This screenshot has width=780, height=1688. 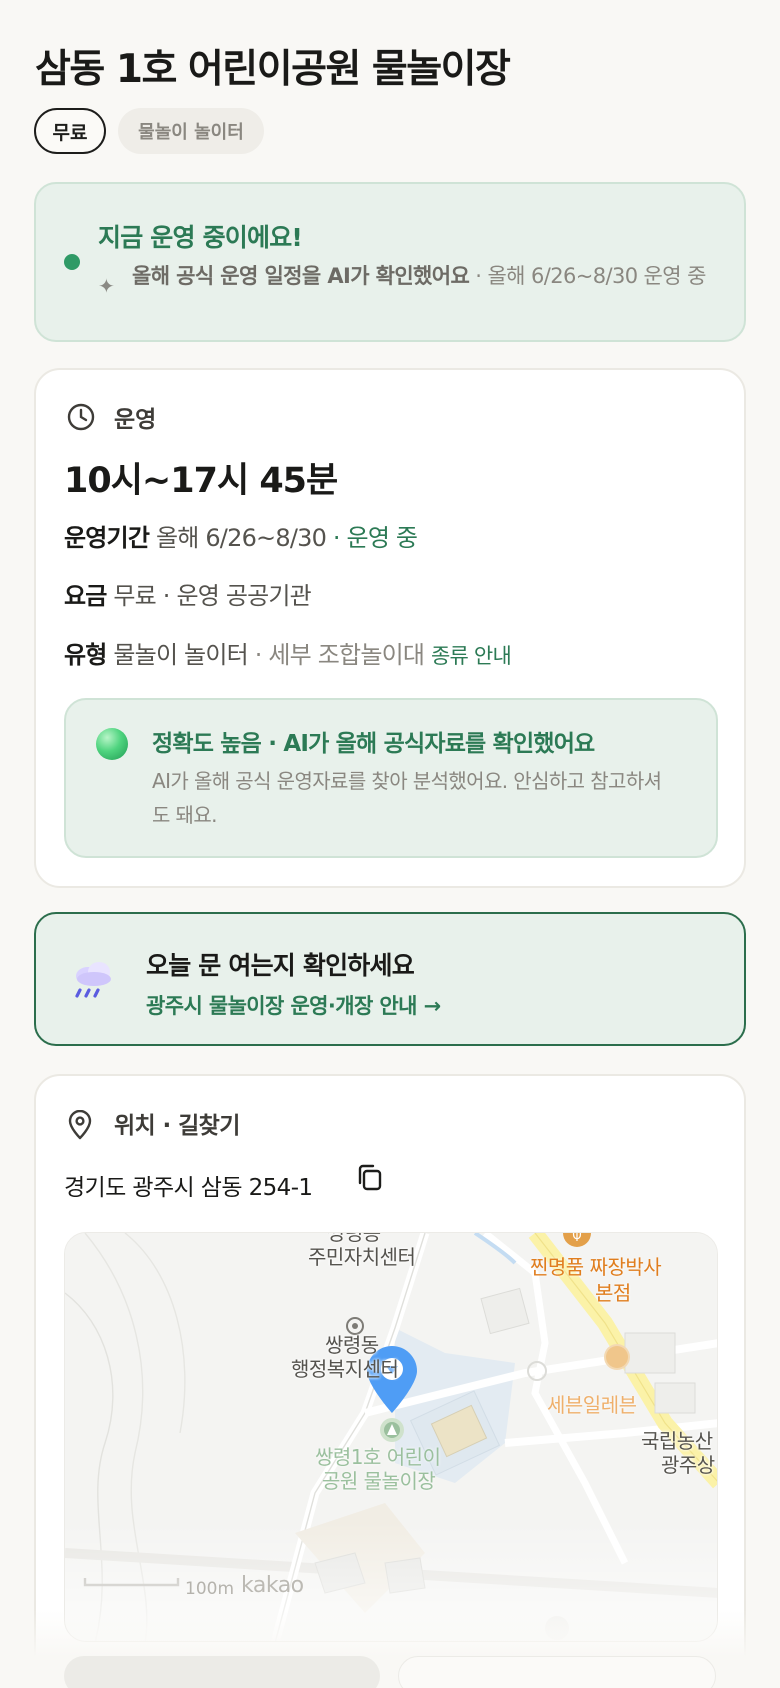 What do you see at coordinates (208, 596) in the screenshot?
I see `fee-value: 무료 · 운영 공공기관` at bounding box center [208, 596].